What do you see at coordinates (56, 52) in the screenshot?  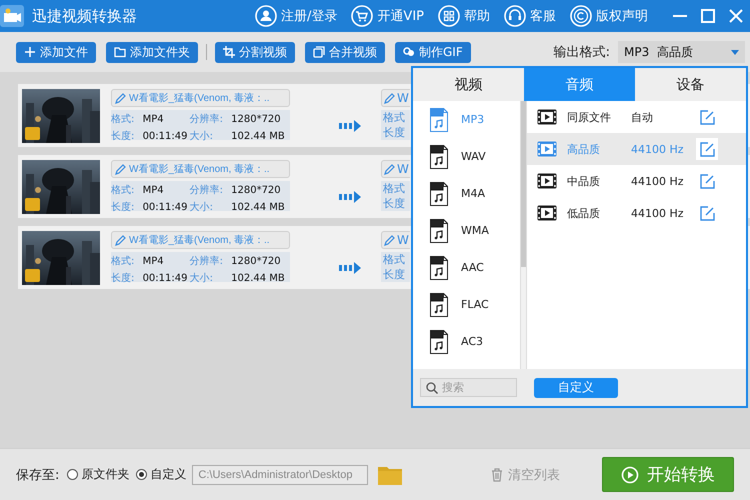 I see `toolbar-button: 添加文件` at bounding box center [56, 52].